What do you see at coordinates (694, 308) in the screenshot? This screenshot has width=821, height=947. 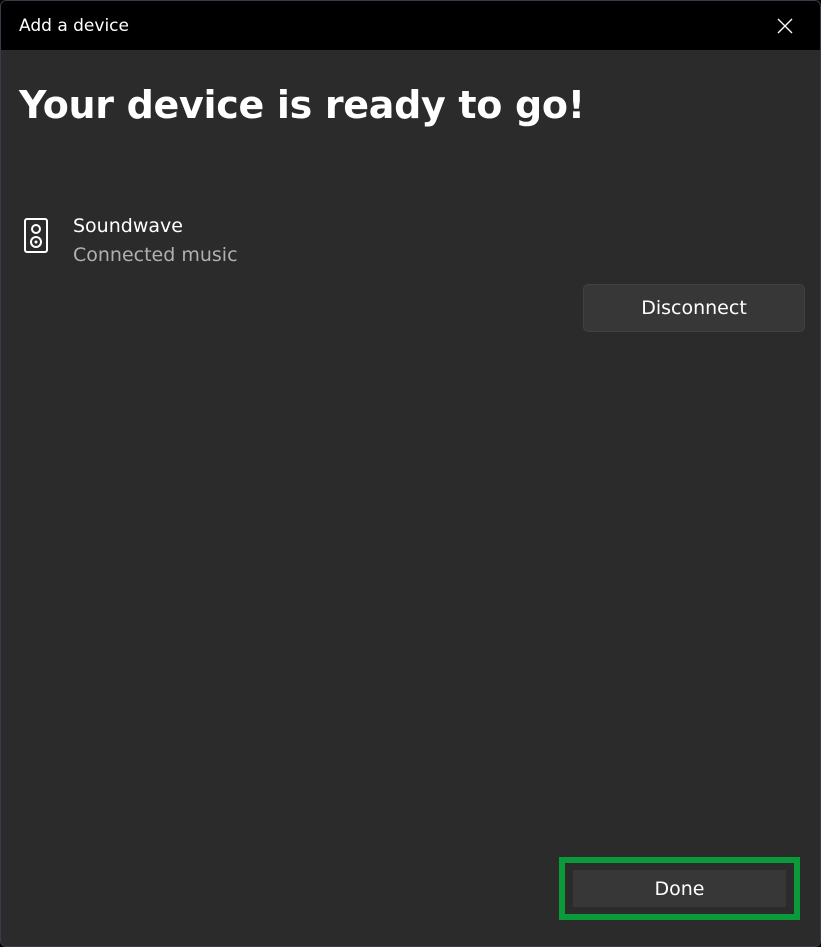 I see `disconnect-button: Disconnect` at bounding box center [694, 308].